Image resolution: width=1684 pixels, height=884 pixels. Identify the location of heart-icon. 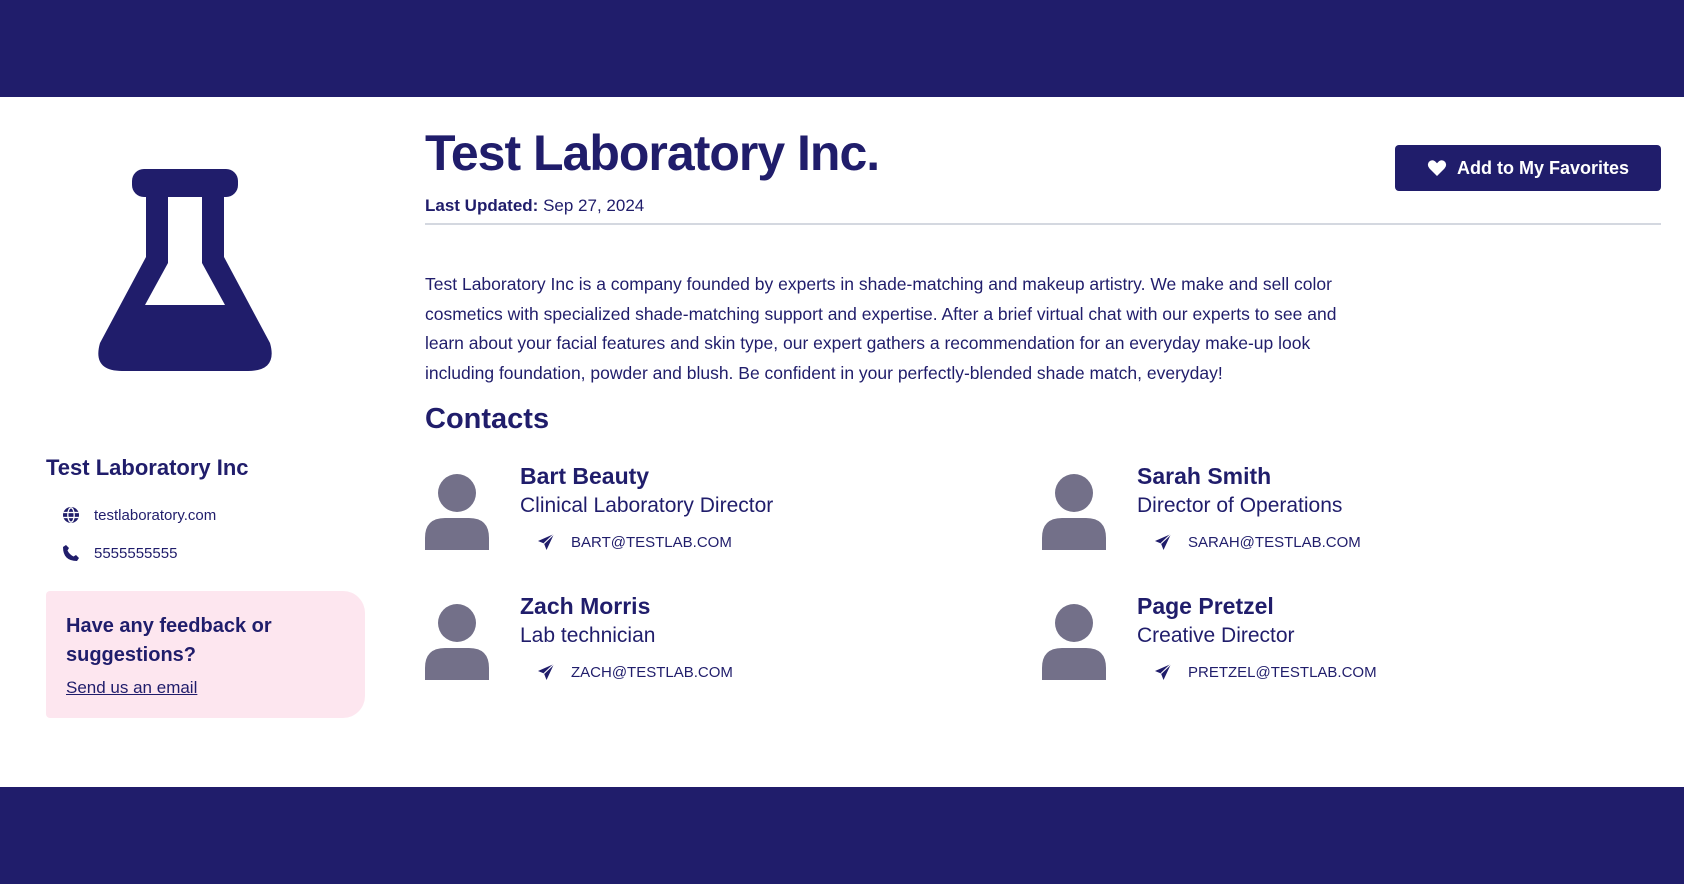
(1437, 168).